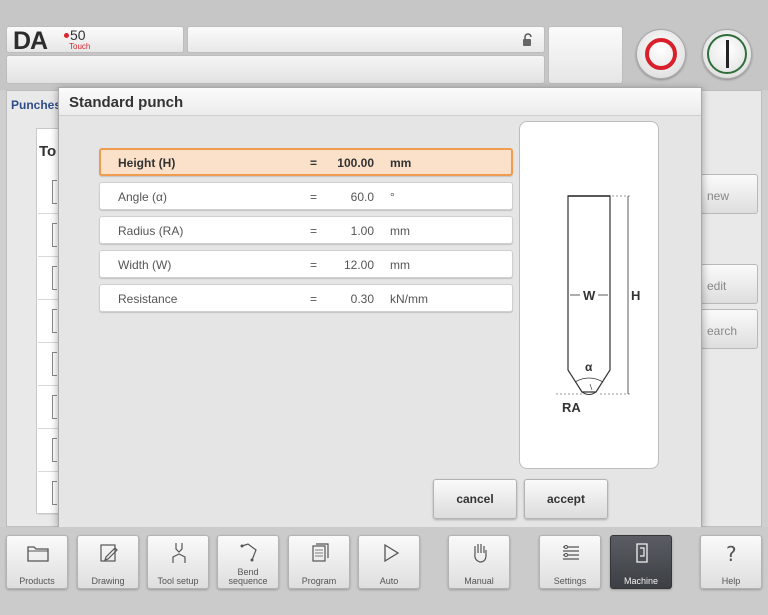  I want to click on question-icon: ?, so click(731, 554).